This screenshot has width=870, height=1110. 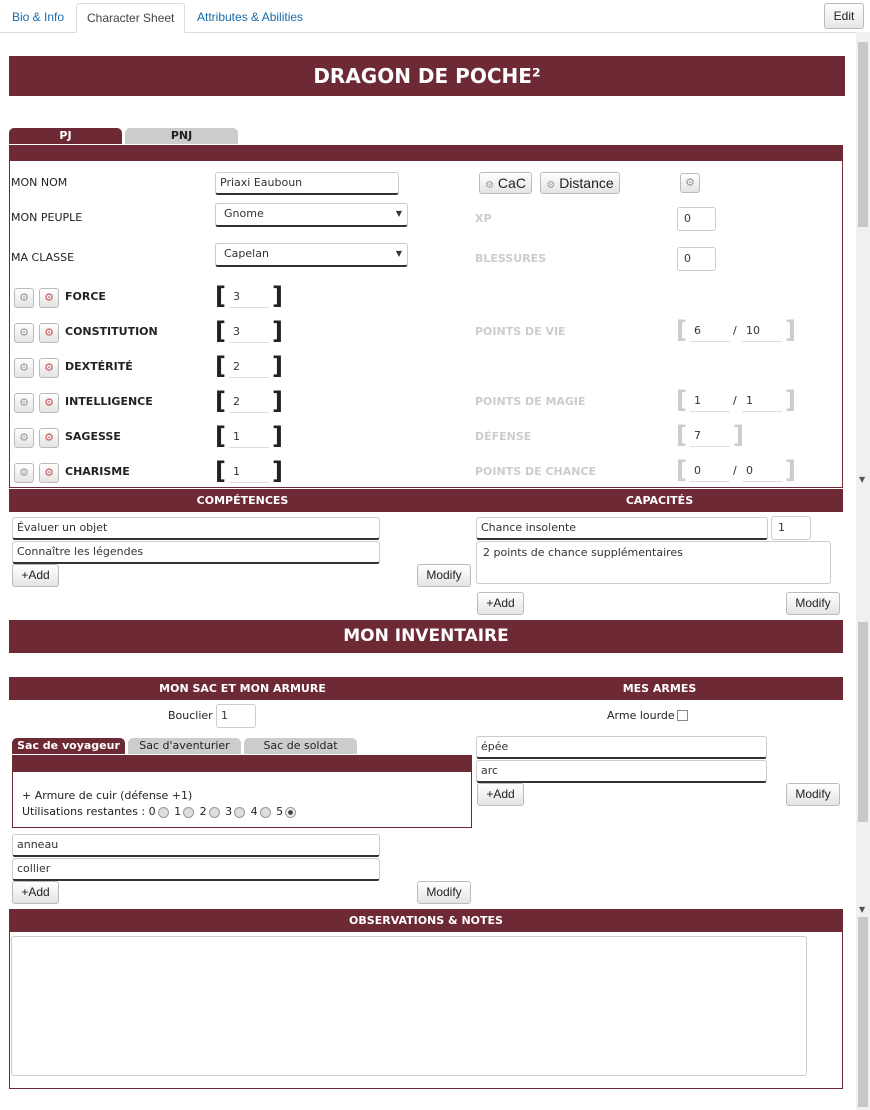 I want to click on race-select: Gnome ▼, so click(x=311, y=215).